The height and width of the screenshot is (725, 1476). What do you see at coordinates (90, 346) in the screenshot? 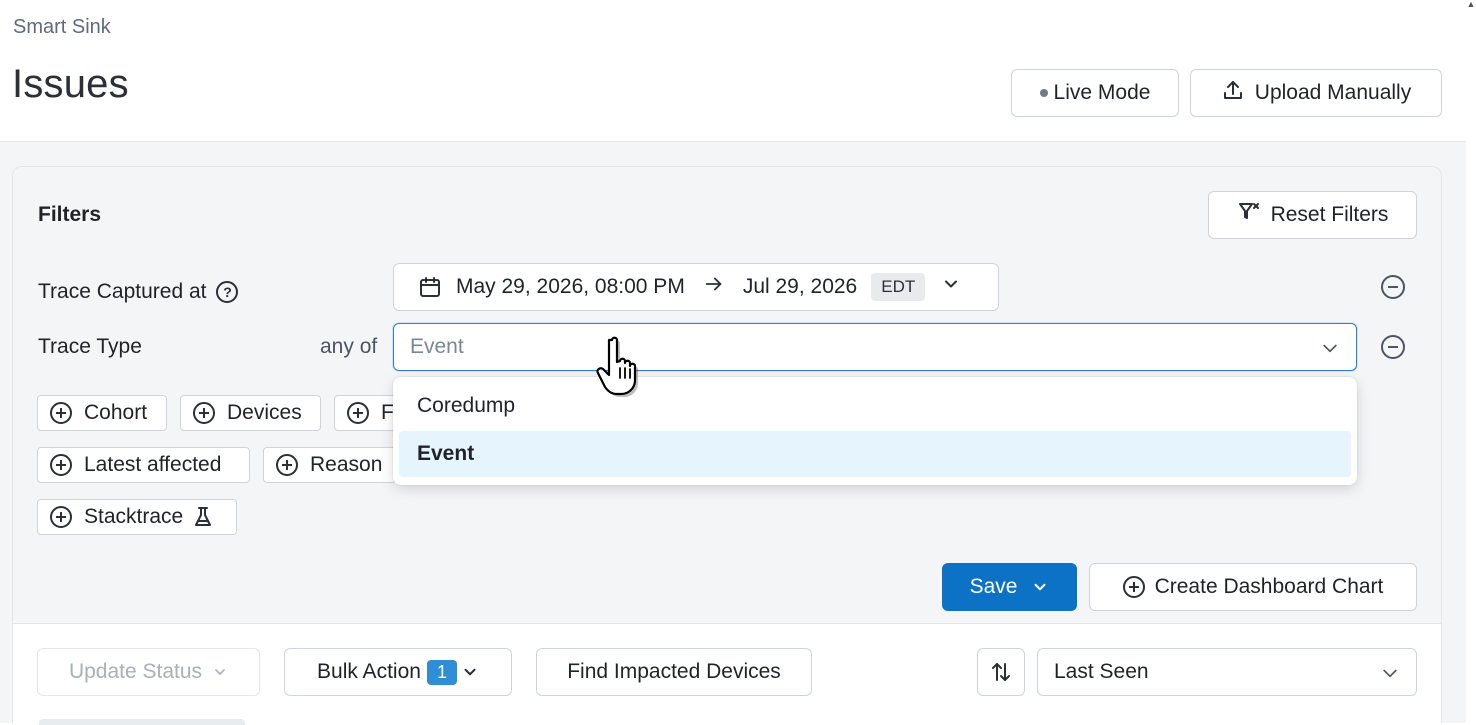
I see `trace-type-label: Trace Type` at bounding box center [90, 346].